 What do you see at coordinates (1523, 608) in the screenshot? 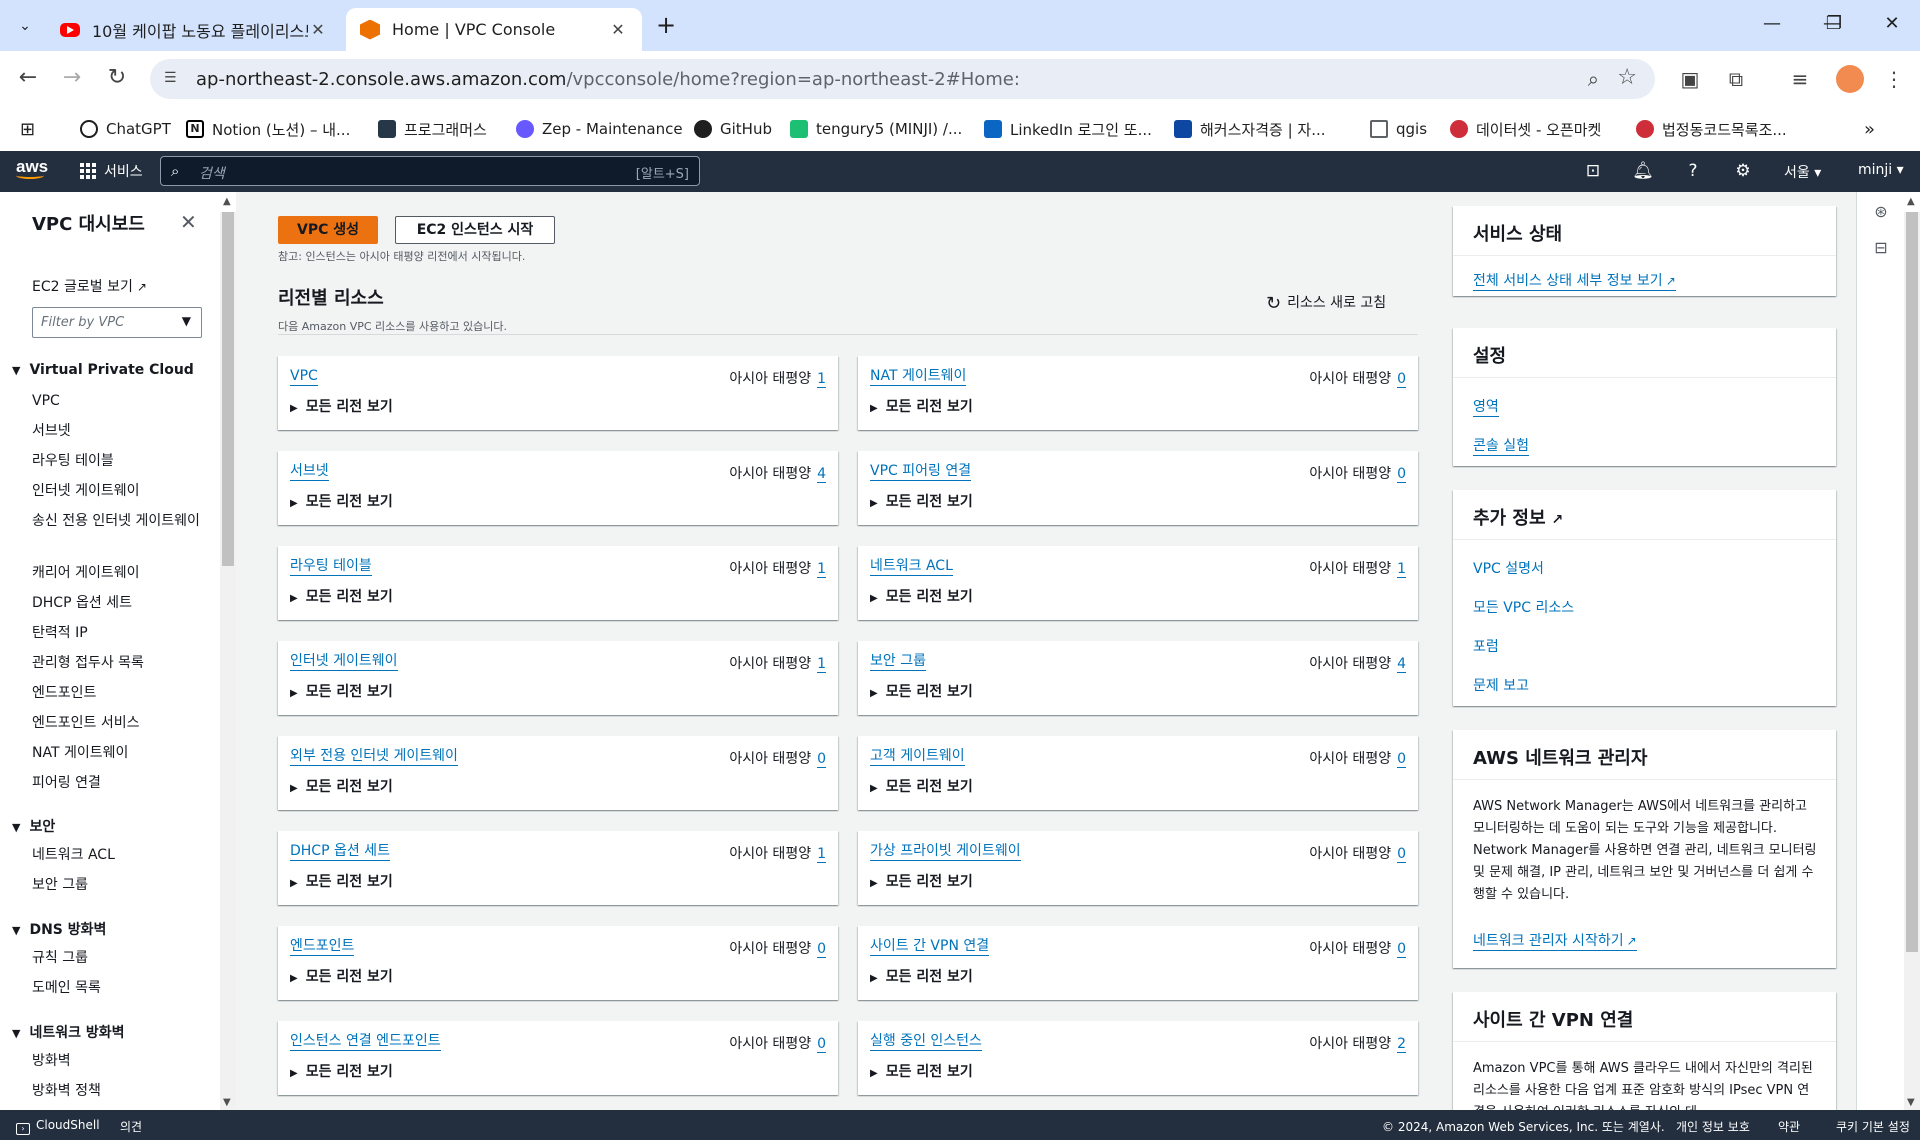
I see `all-vpc-resources-link: 모든 VPC 리소스` at bounding box center [1523, 608].